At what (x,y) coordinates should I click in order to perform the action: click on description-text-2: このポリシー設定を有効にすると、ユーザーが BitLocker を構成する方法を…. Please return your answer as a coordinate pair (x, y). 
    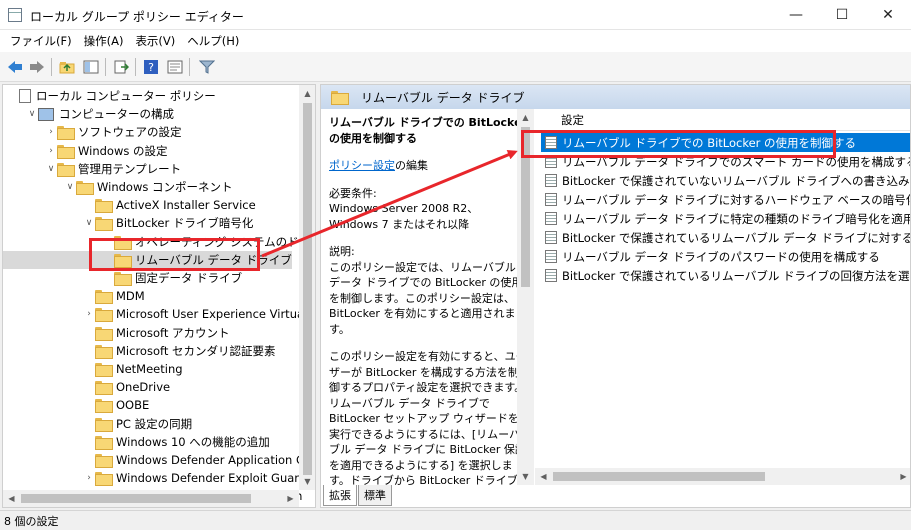
    Looking at the image, I should click on (428, 417).